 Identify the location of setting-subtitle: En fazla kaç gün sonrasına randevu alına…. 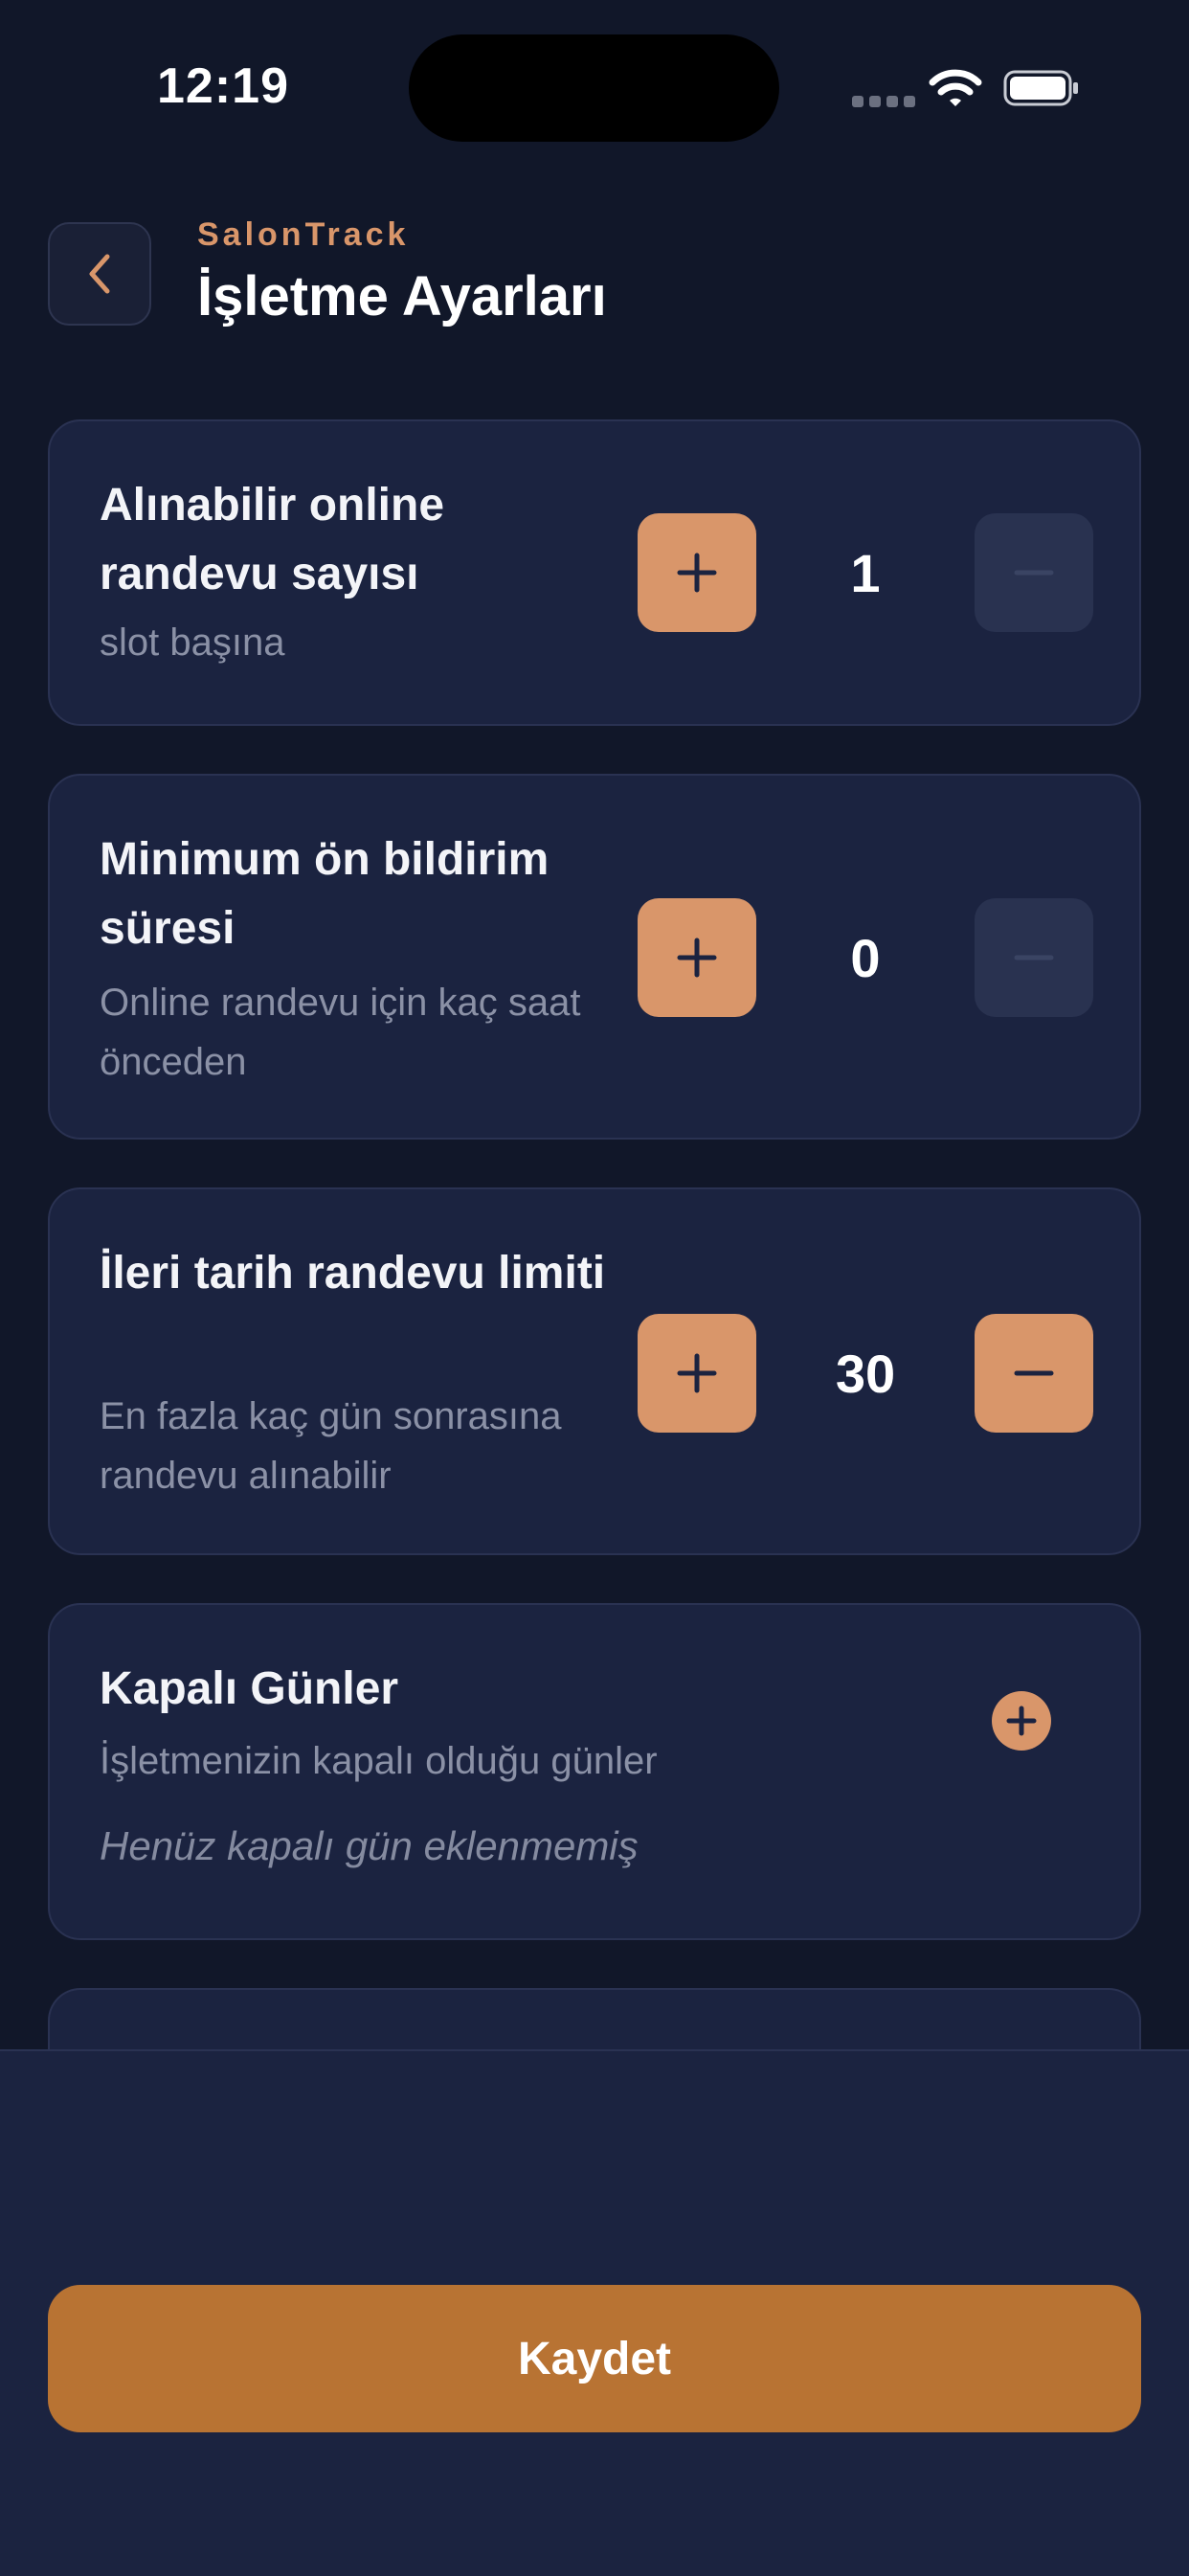
(331, 1446).